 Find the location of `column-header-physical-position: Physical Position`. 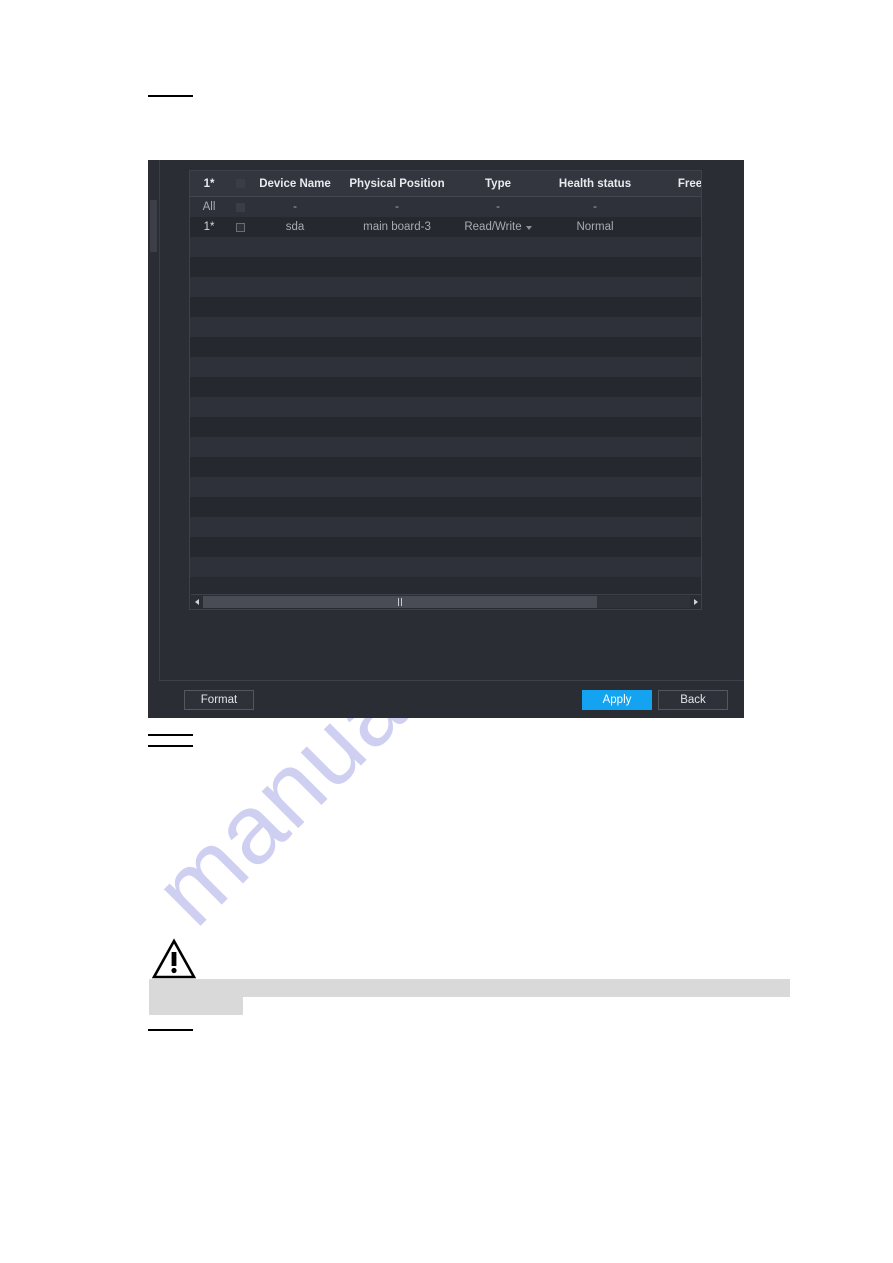

column-header-physical-position: Physical Position is located at coordinates (397, 184).